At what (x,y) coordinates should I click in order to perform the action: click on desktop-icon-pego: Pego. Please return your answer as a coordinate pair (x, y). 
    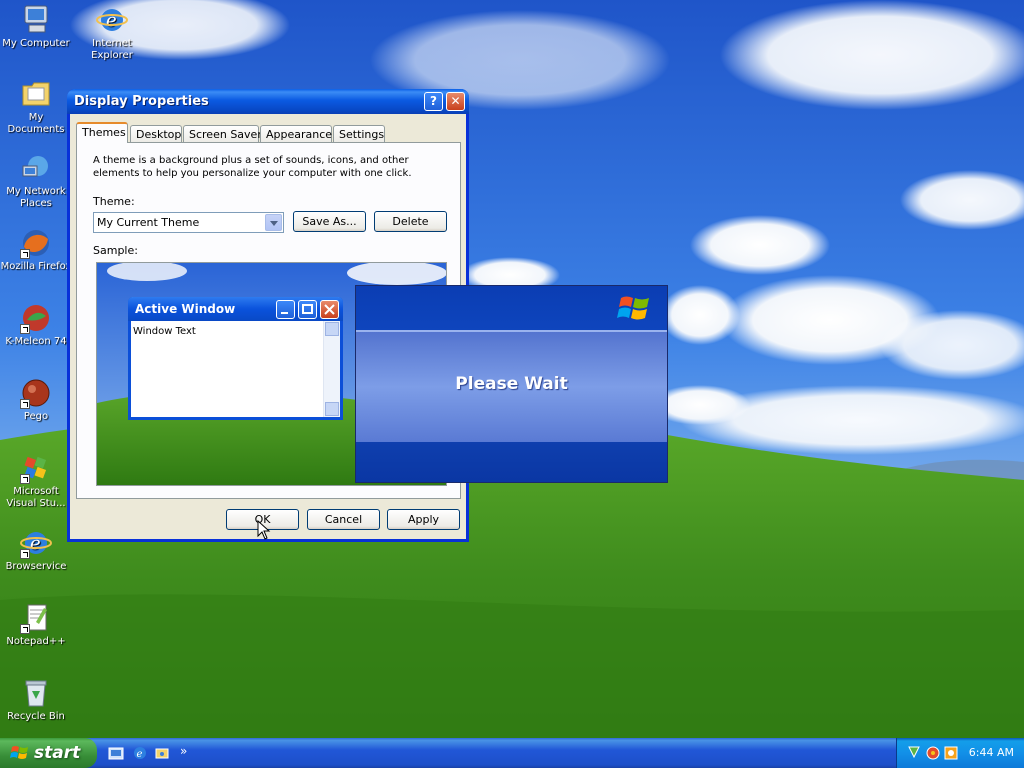
    Looking at the image, I should click on (36, 400).